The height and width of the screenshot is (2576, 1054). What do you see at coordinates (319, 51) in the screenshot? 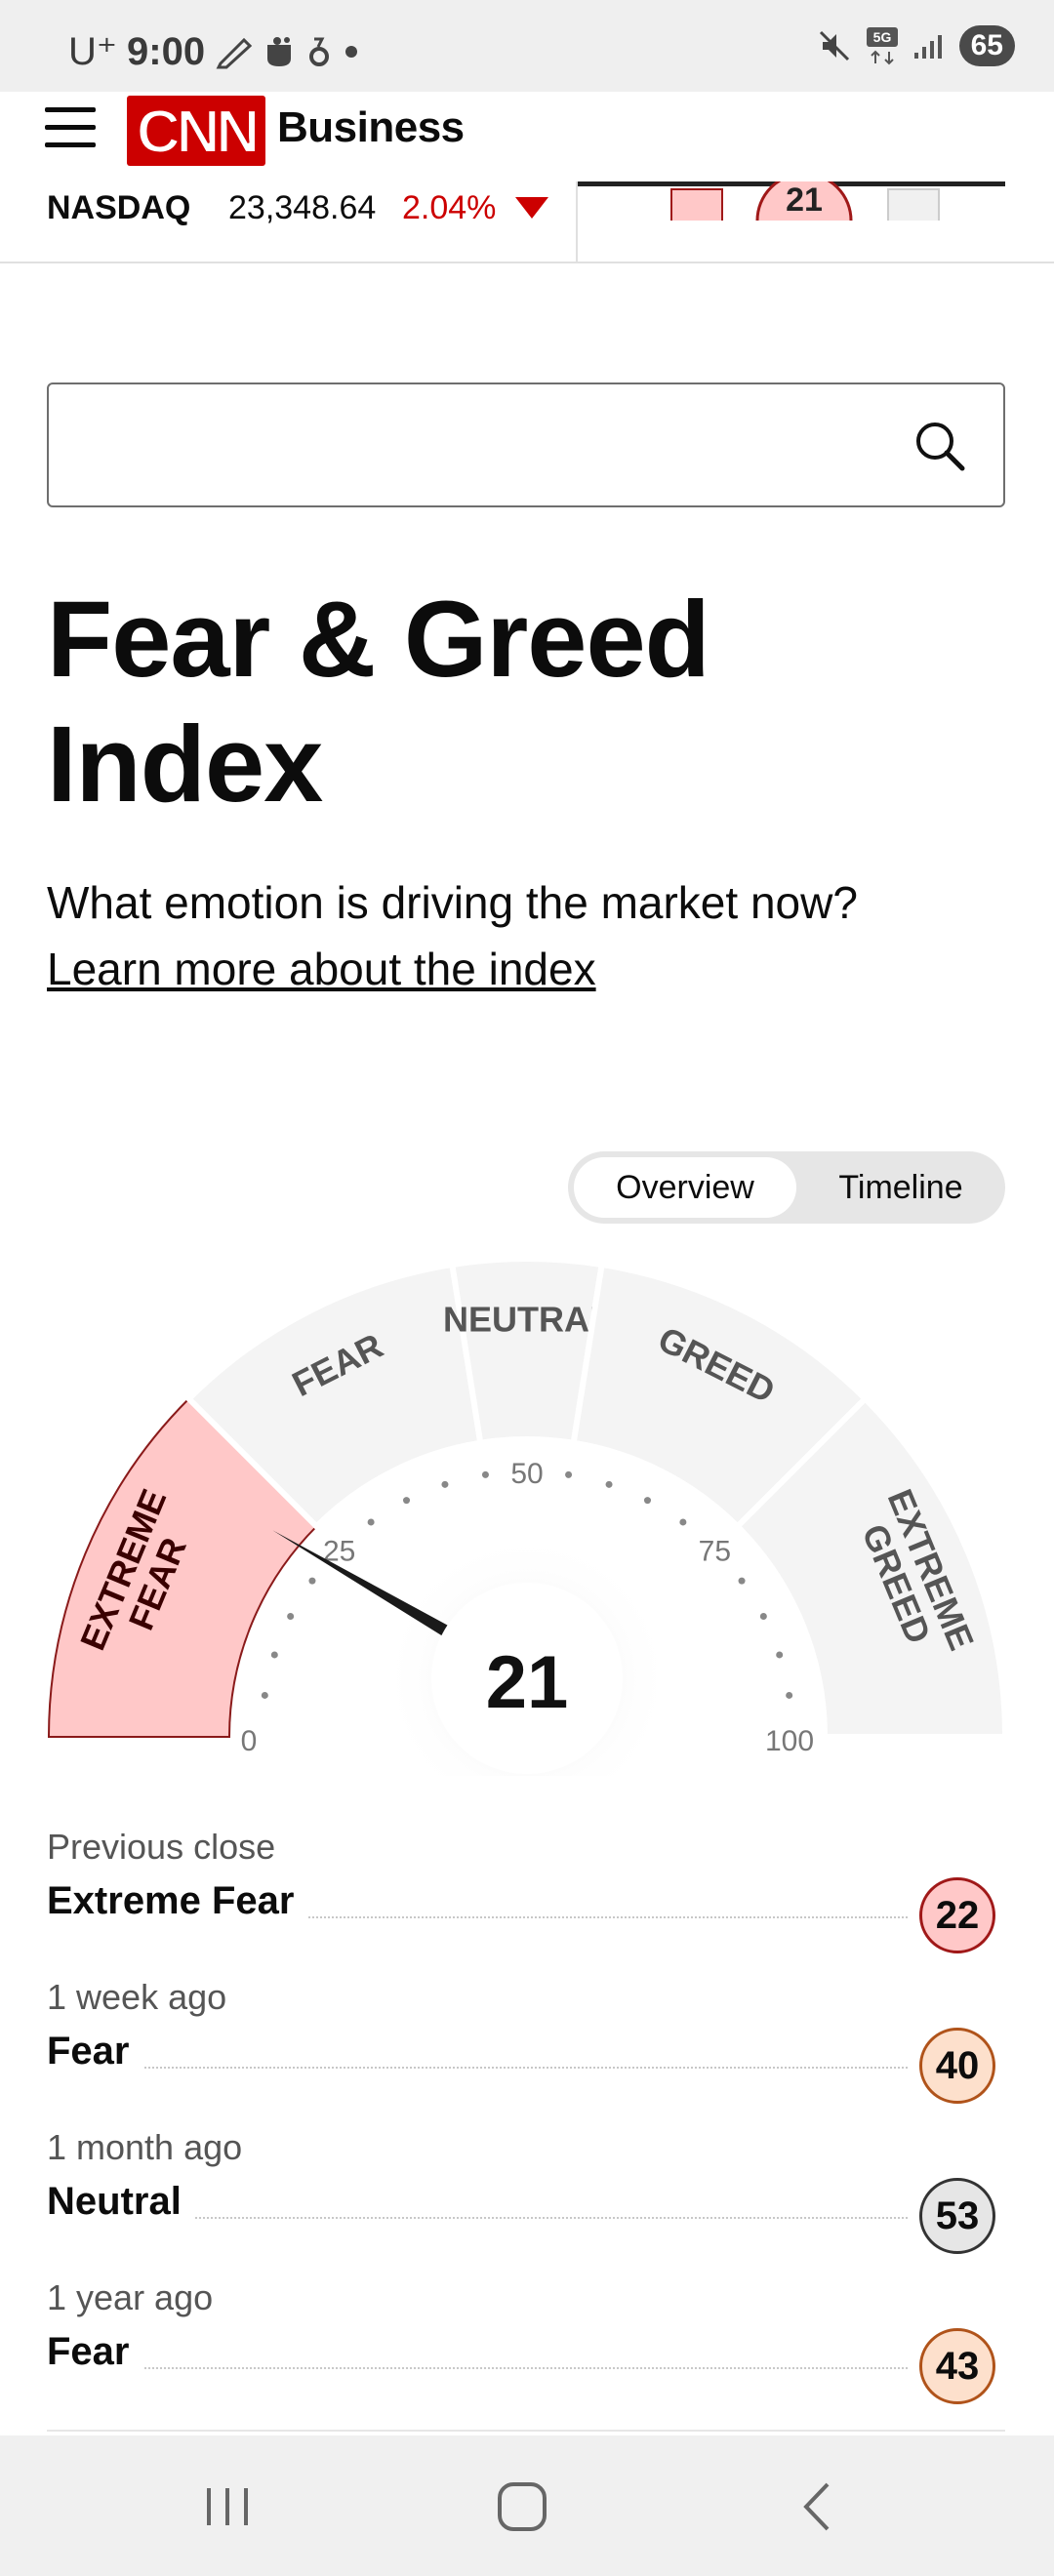
I see `nfc-icon` at bounding box center [319, 51].